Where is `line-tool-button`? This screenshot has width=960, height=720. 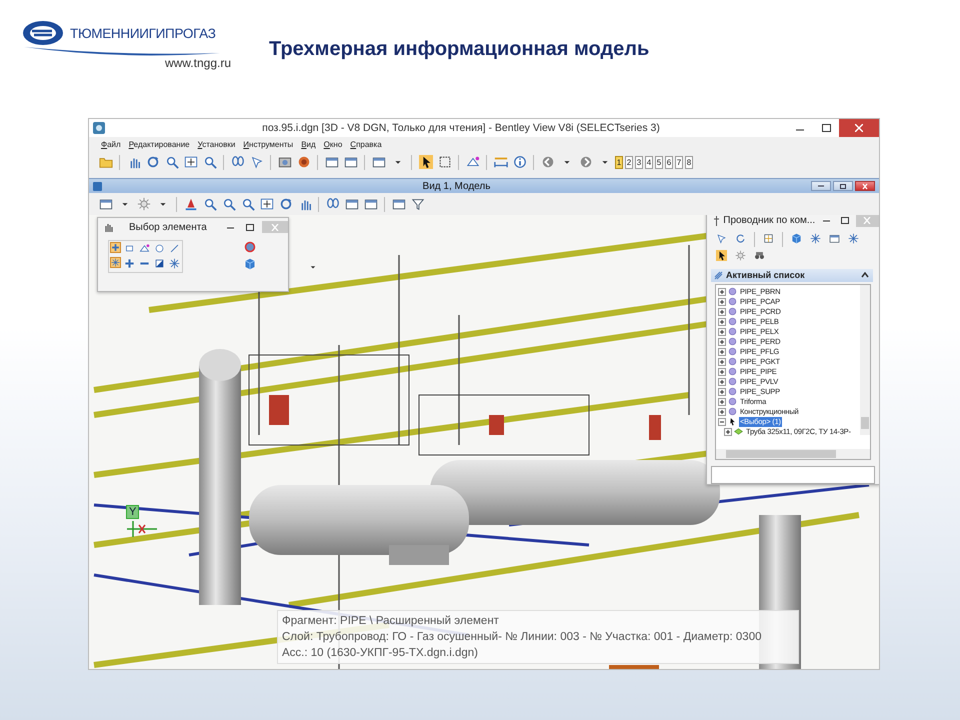 line-tool-button is located at coordinates (174, 248).